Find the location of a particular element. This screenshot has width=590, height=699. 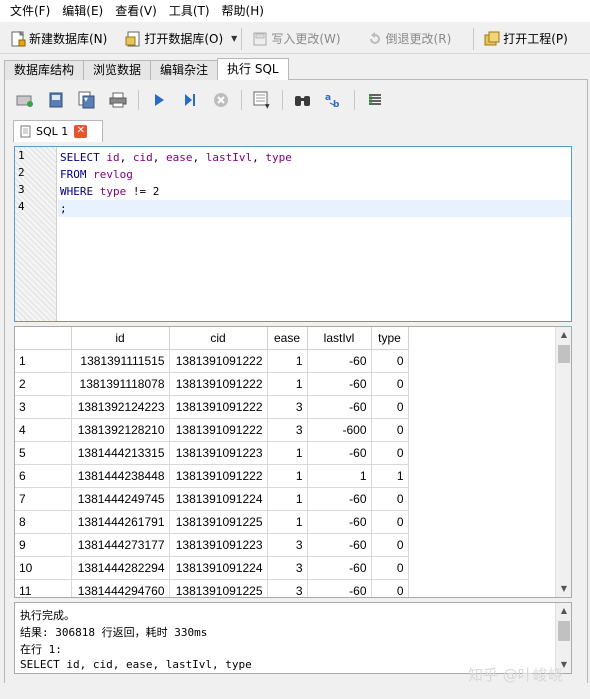

results-scrollbar: ▲ ▼ is located at coordinates (563, 462).